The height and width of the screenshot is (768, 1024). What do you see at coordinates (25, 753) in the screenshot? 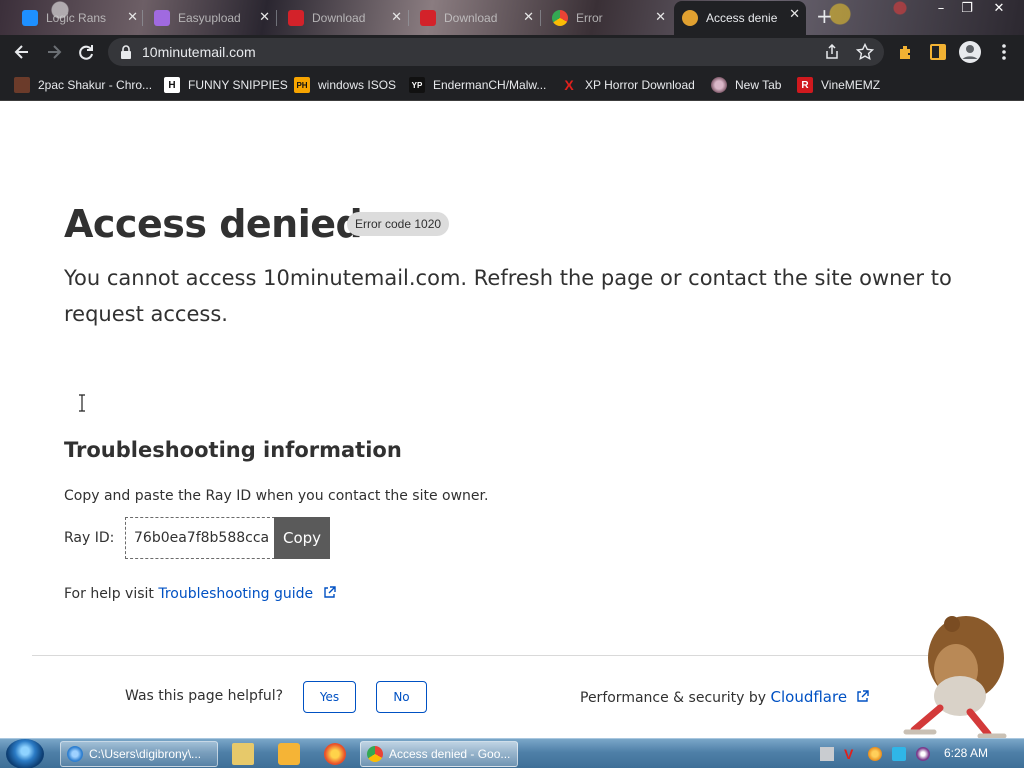
I see `start-button` at bounding box center [25, 753].